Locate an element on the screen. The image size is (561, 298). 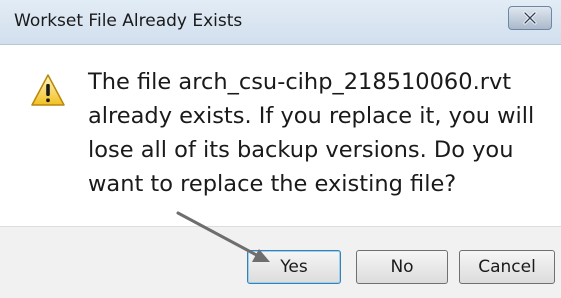
yes-button: Yes is located at coordinates (294, 267).